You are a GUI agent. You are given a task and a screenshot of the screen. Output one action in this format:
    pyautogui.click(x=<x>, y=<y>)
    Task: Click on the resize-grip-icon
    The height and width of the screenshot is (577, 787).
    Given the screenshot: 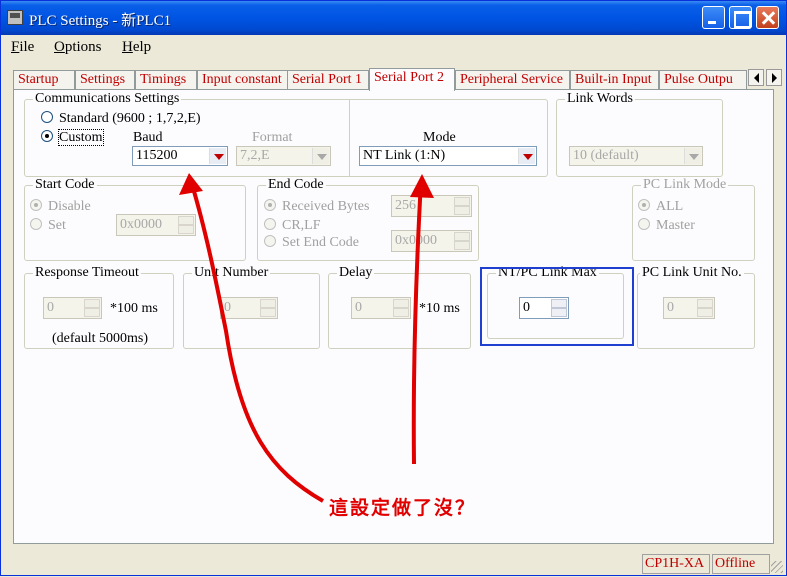 What is the action you would take?
    pyautogui.click(x=777, y=567)
    